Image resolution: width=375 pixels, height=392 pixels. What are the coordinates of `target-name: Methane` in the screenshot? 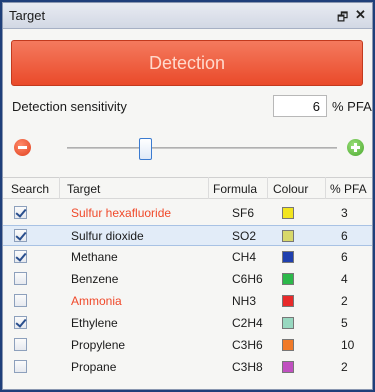 It's located at (94, 257).